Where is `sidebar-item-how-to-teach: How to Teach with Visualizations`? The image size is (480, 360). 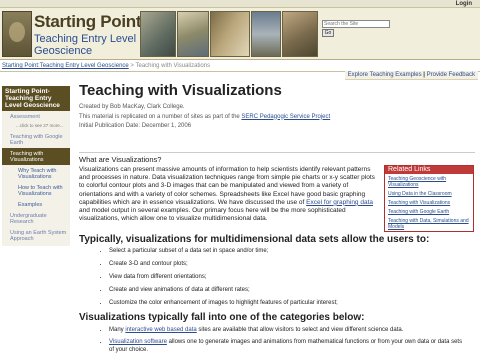 sidebar-item-how-to-teach: How to Teach with Visualizations is located at coordinates (36, 190).